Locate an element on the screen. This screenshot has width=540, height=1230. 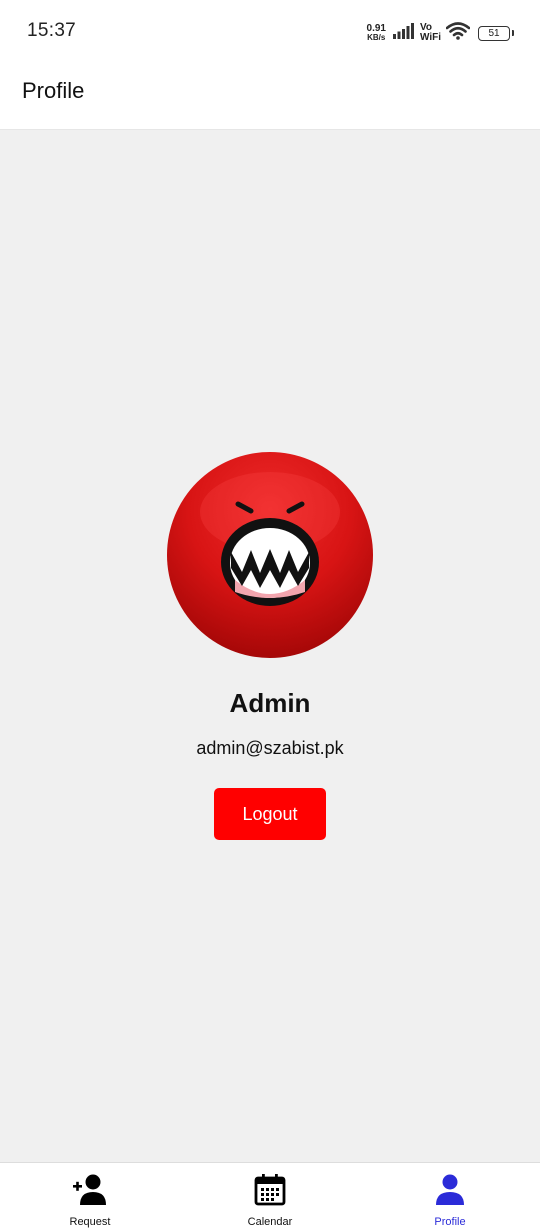
angry-face-icon is located at coordinates (270, 539).